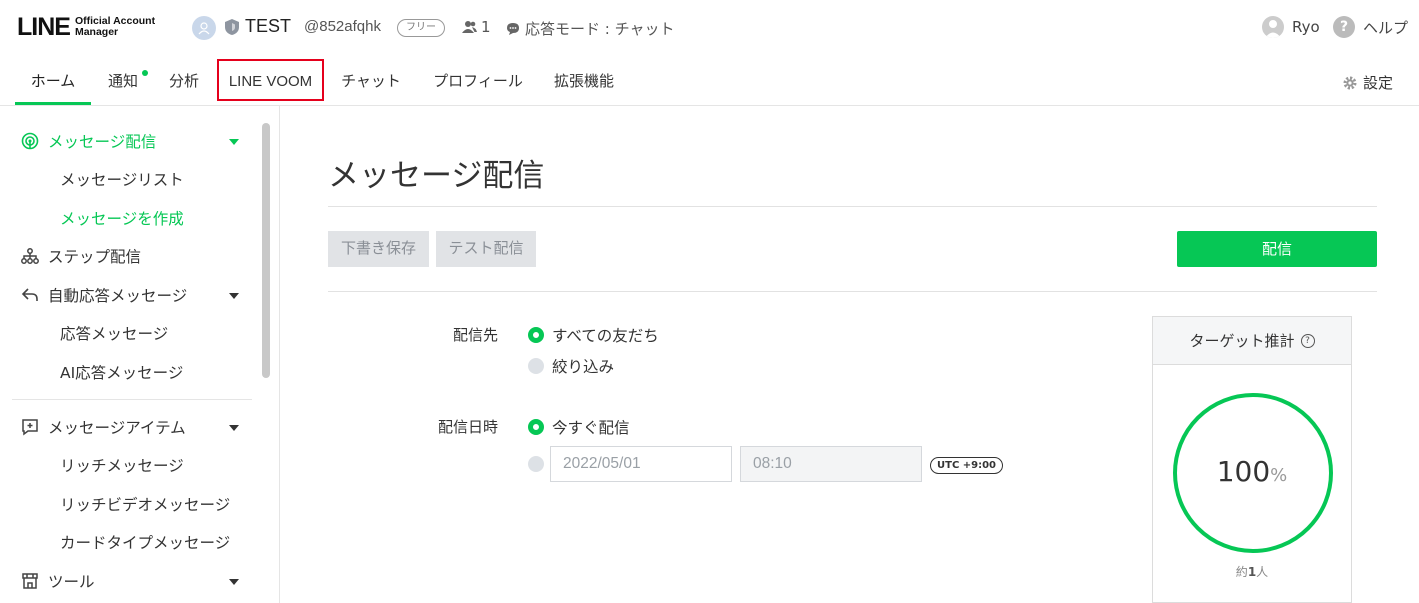 The height and width of the screenshot is (603, 1419). I want to click on radio-filter: 絞り込み, so click(571, 366).